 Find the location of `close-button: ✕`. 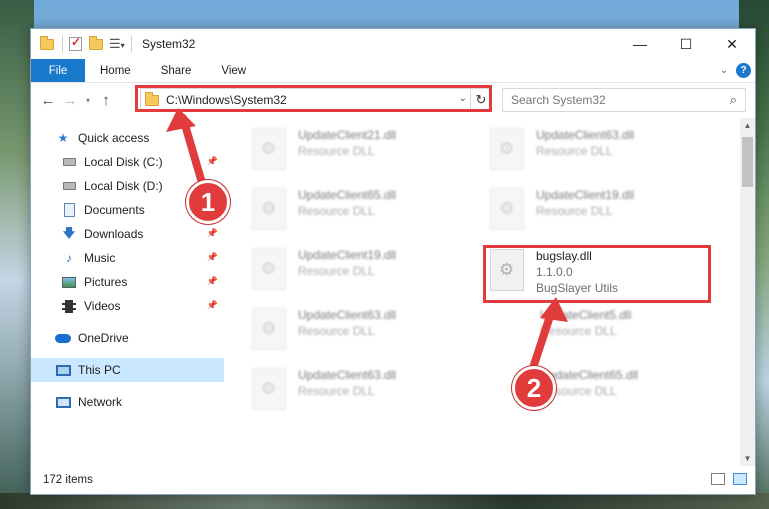

close-button: ✕ is located at coordinates (732, 44).